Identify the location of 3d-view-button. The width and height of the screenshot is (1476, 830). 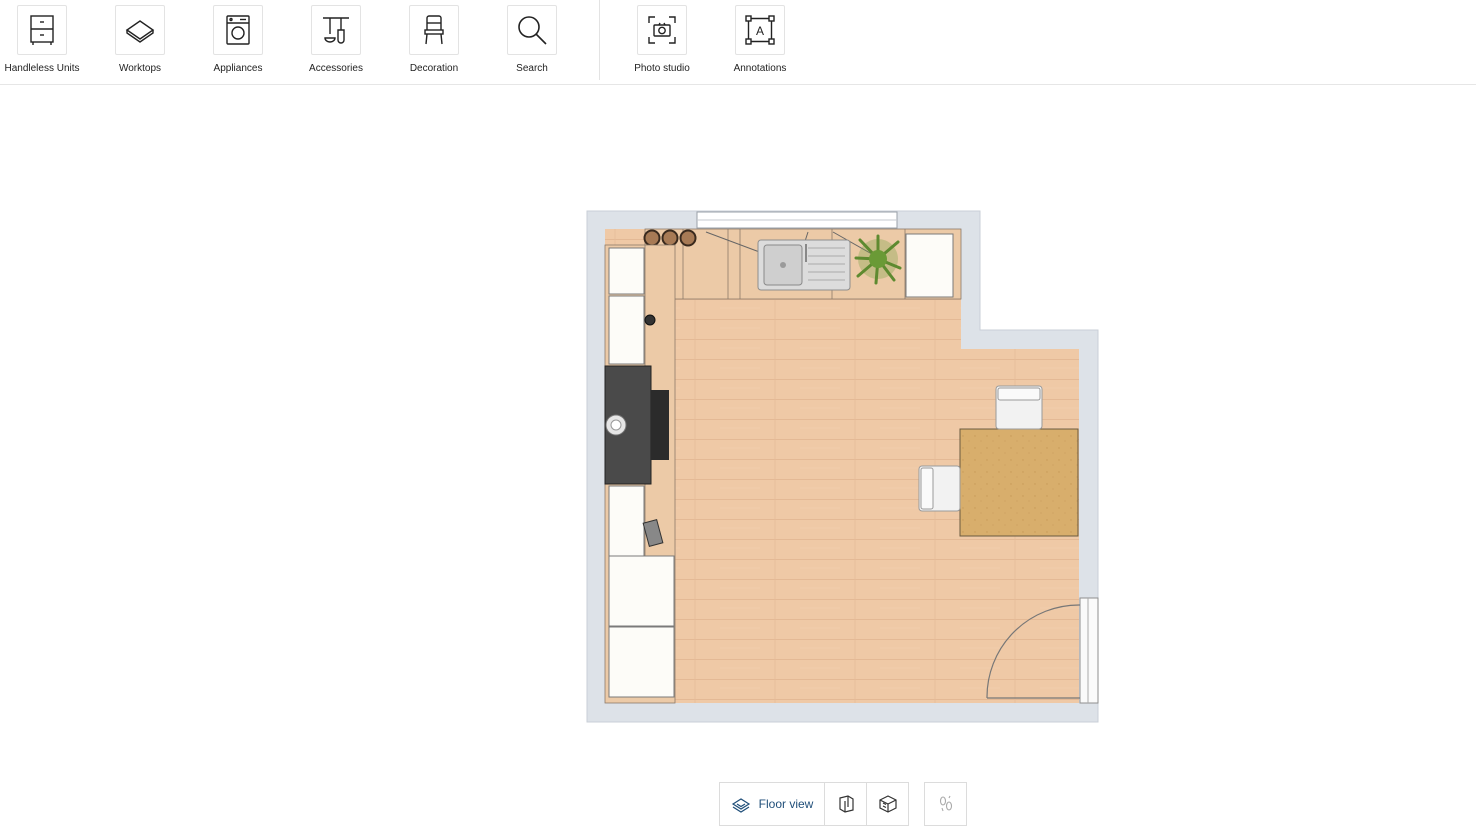
(887, 804).